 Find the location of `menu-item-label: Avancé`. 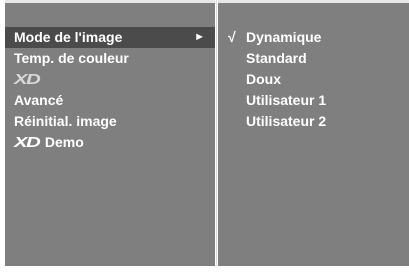

menu-item-label: Avancé is located at coordinates (39, 100).